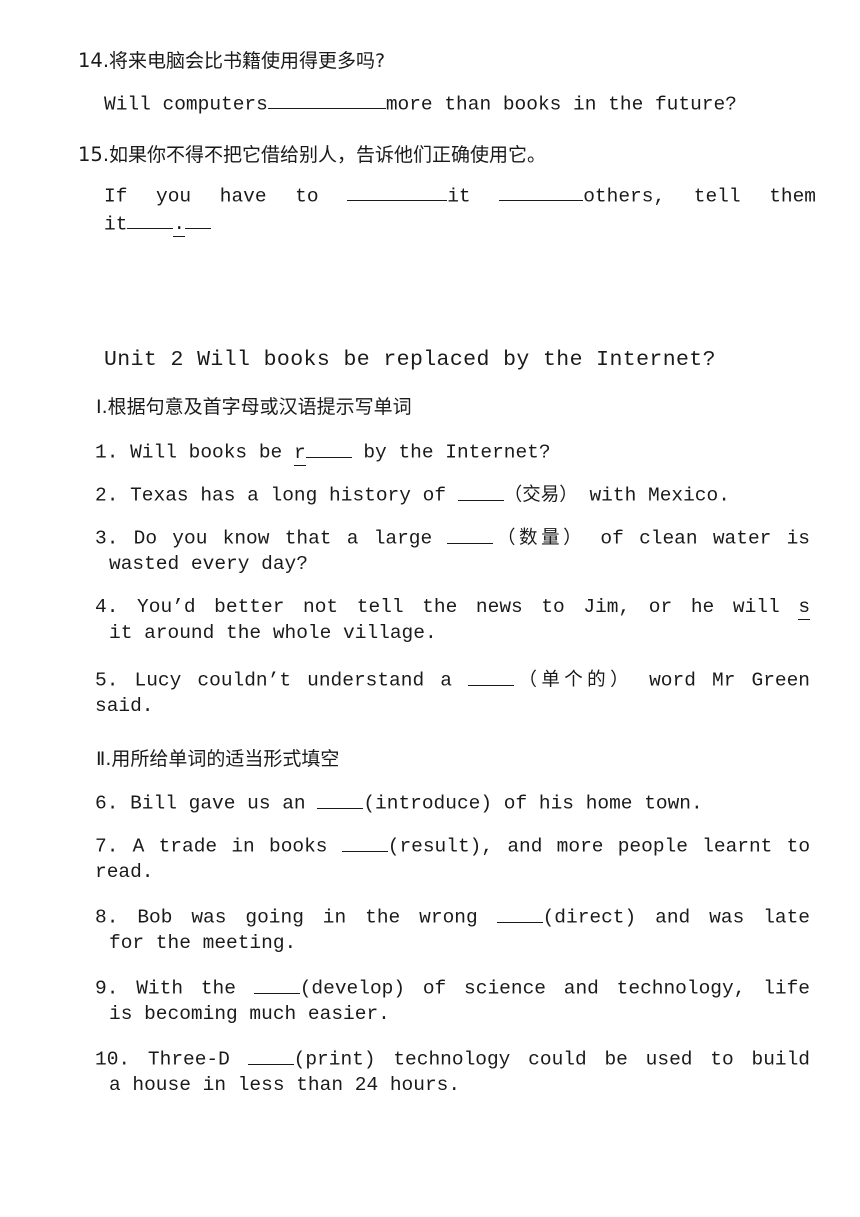 The image size is (860, 1217). I want to click on exercise-7-number: 7., so click(107, 846).